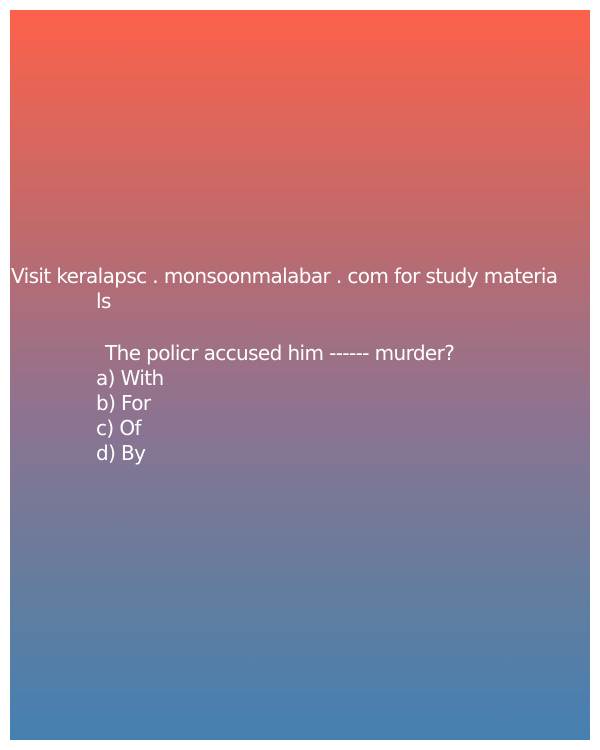 This screenshot has height=750, width=600. What do you see at coordinates (119, 428) in the screenshot?
I see `option-c: c) Of` at bounding box center [119, 428].